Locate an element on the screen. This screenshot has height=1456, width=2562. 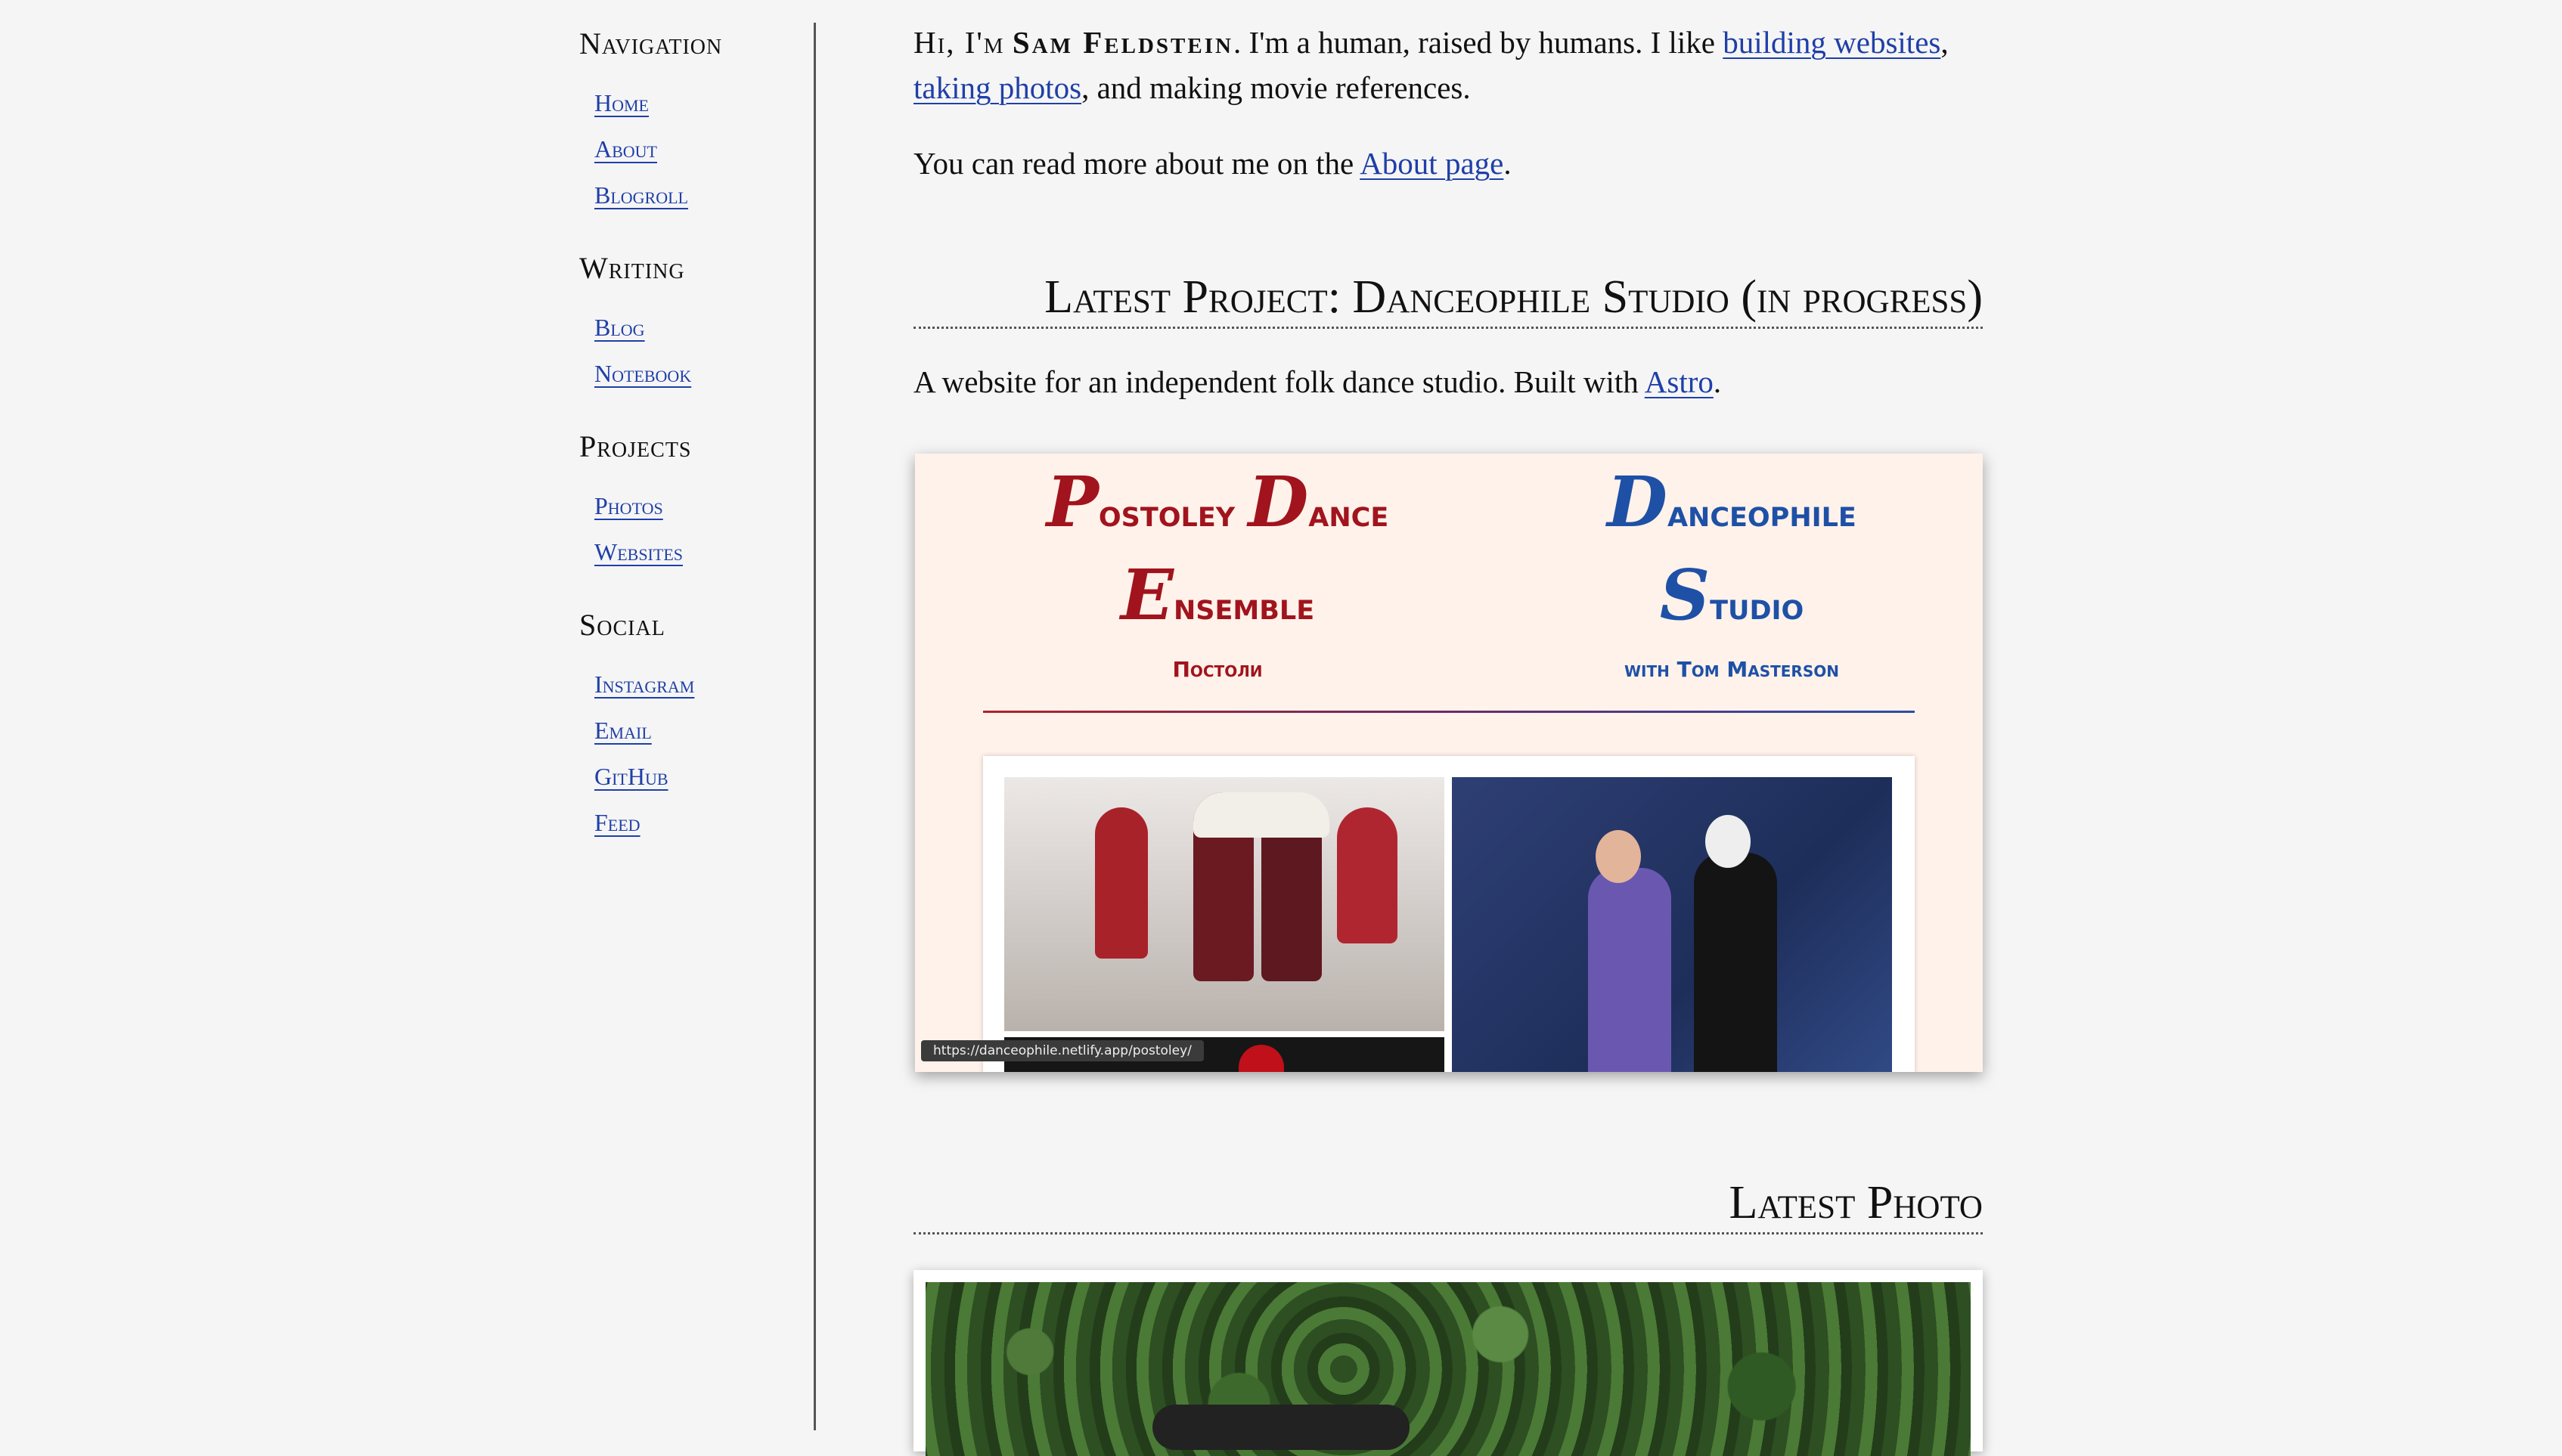
sidebar-heading-projects: Projects is located at coordinates (635, 446).